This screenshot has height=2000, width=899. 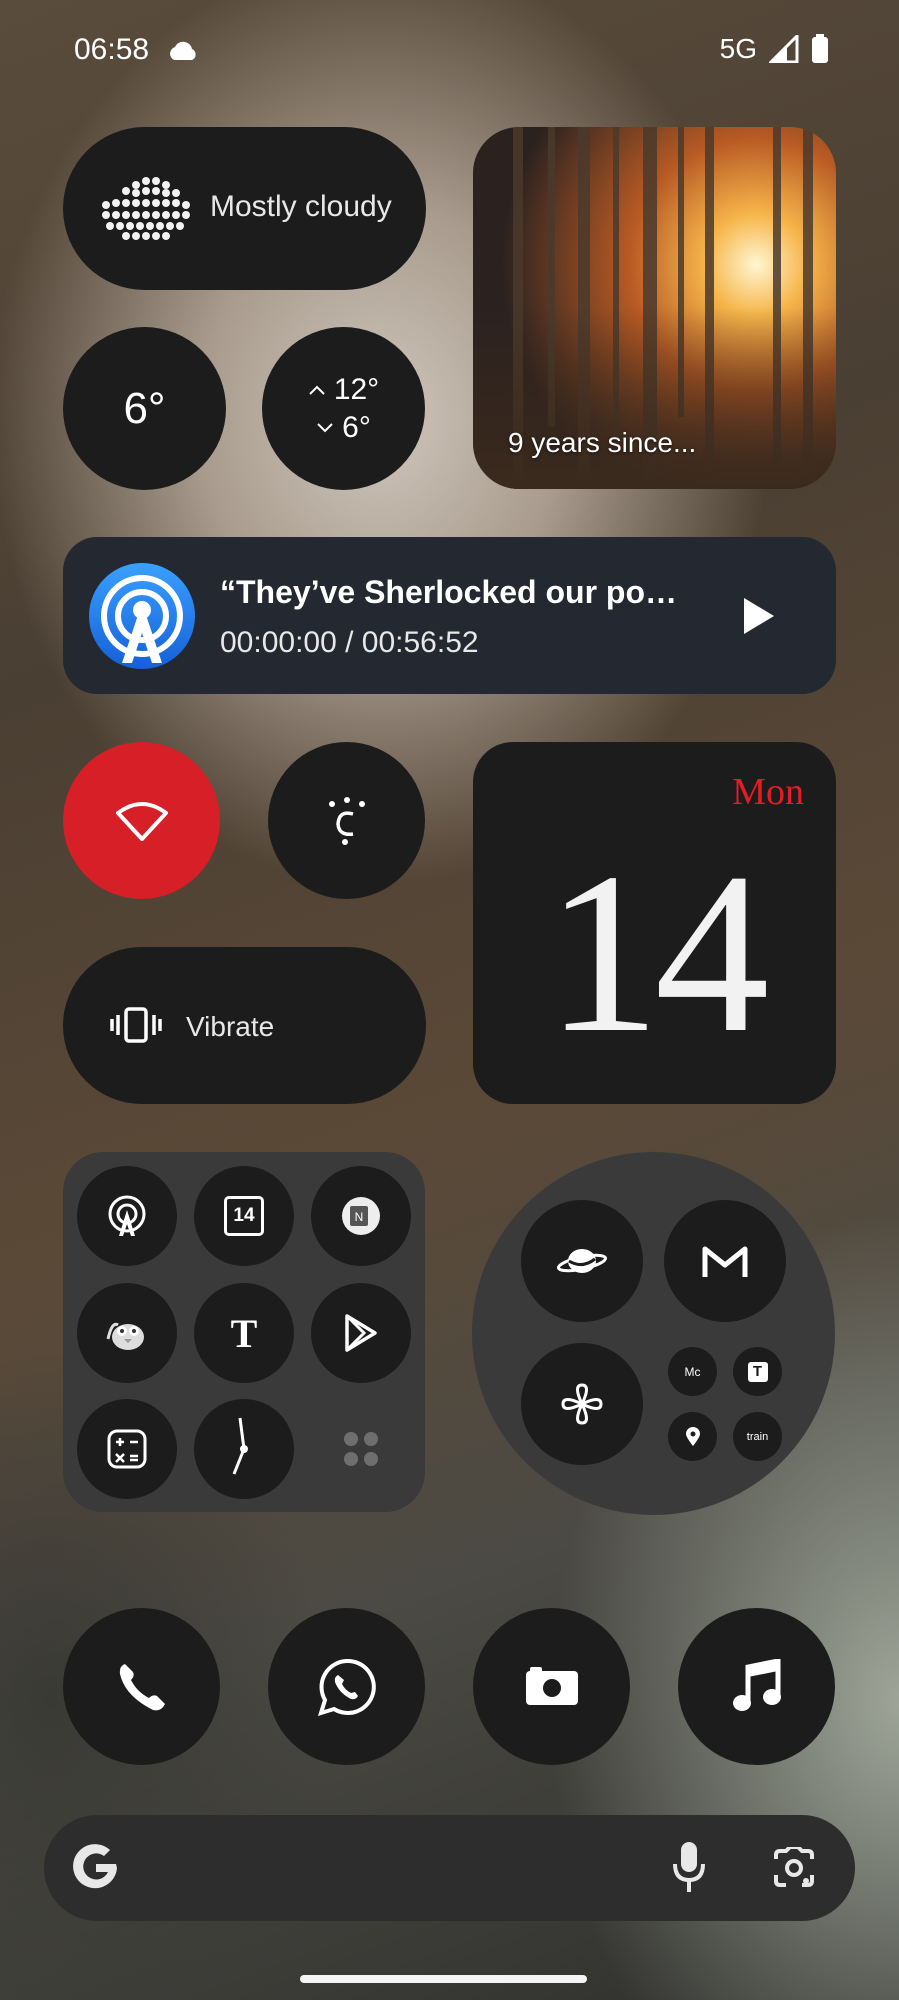 I want to click on cloud-icon, so click(x=183, y=50).